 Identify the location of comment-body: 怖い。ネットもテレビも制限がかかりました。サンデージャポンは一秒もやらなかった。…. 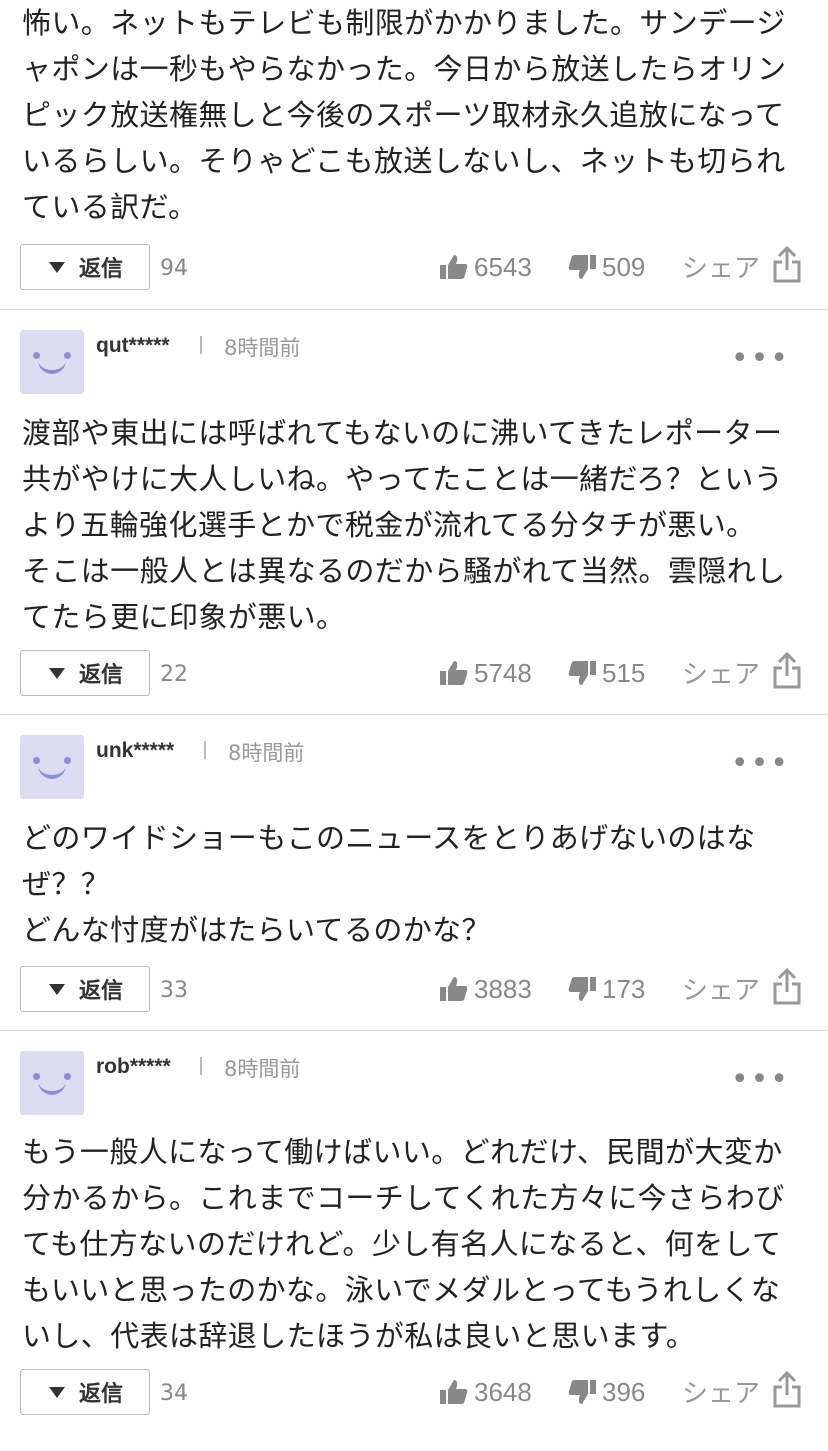
(404, 115).